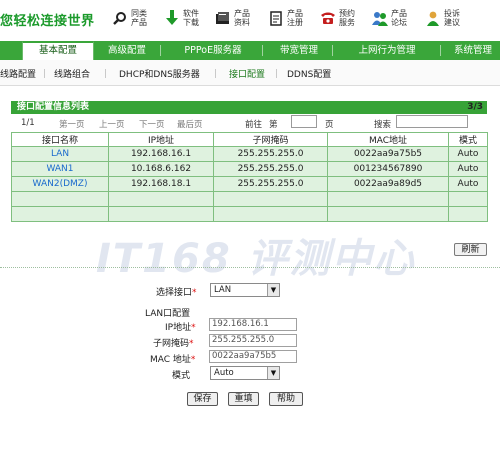 The image size is (500, 466). Describe the element at coordinates (180, 328) in the screenshot. I see `ip-label: IP地址*` at that location.